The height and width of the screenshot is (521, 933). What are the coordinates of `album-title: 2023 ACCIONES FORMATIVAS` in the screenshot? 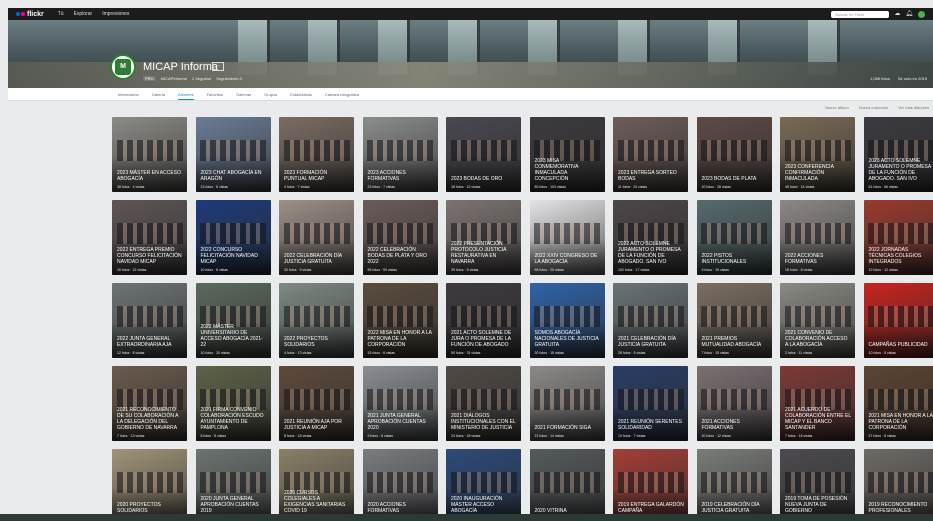 It's located at (386, 176).